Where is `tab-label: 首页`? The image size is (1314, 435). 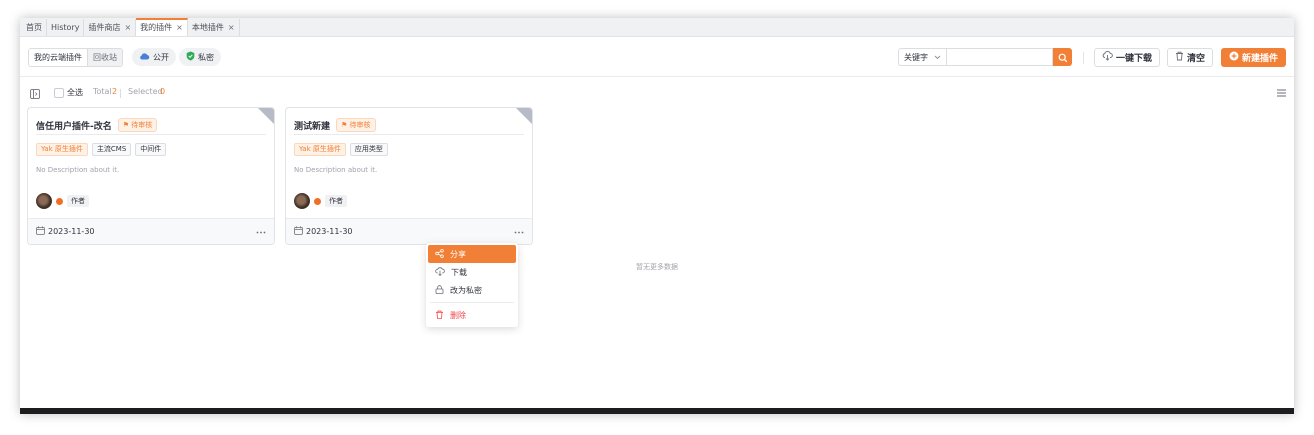
tab-label: 首页 is located at coordinates (34, 27).